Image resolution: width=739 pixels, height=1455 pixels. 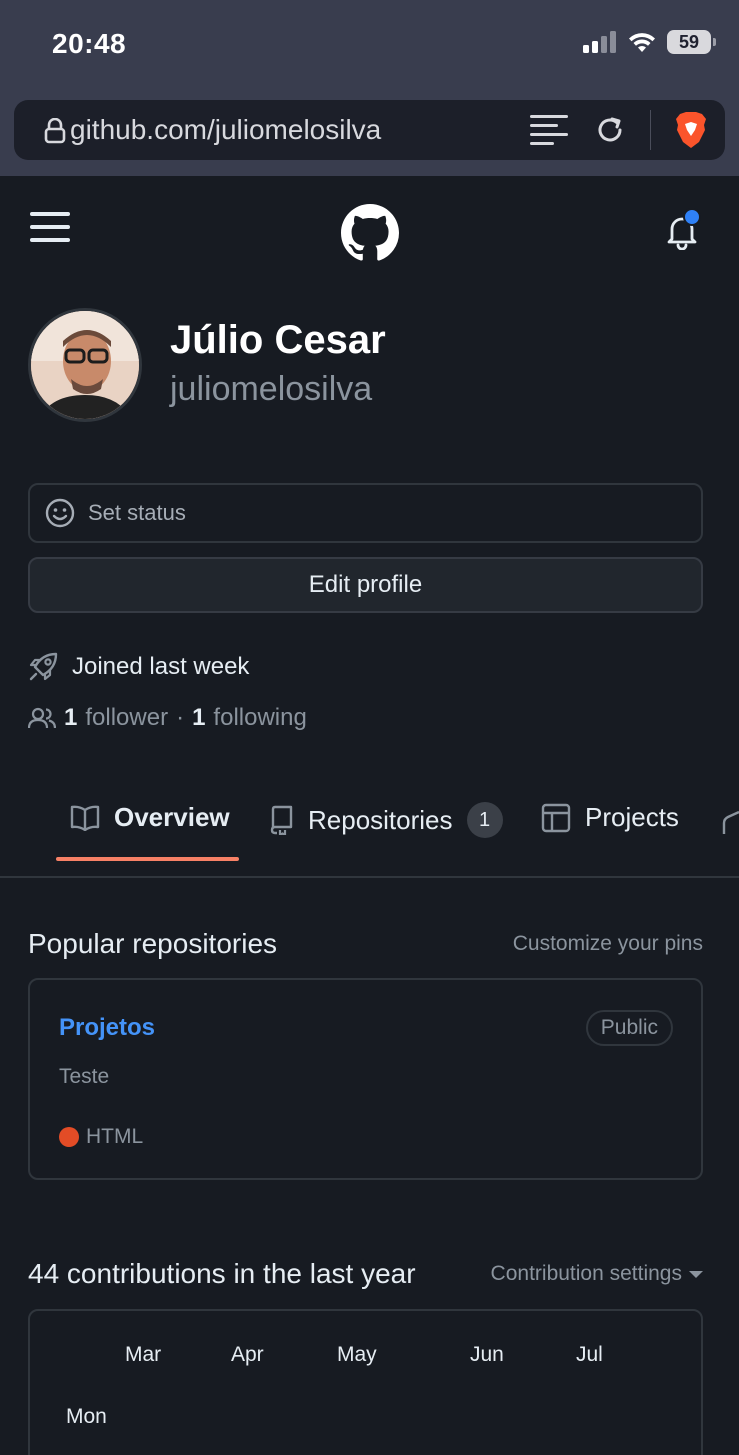 I want to click on reader-mode-icon, so click(x=550, y=130).